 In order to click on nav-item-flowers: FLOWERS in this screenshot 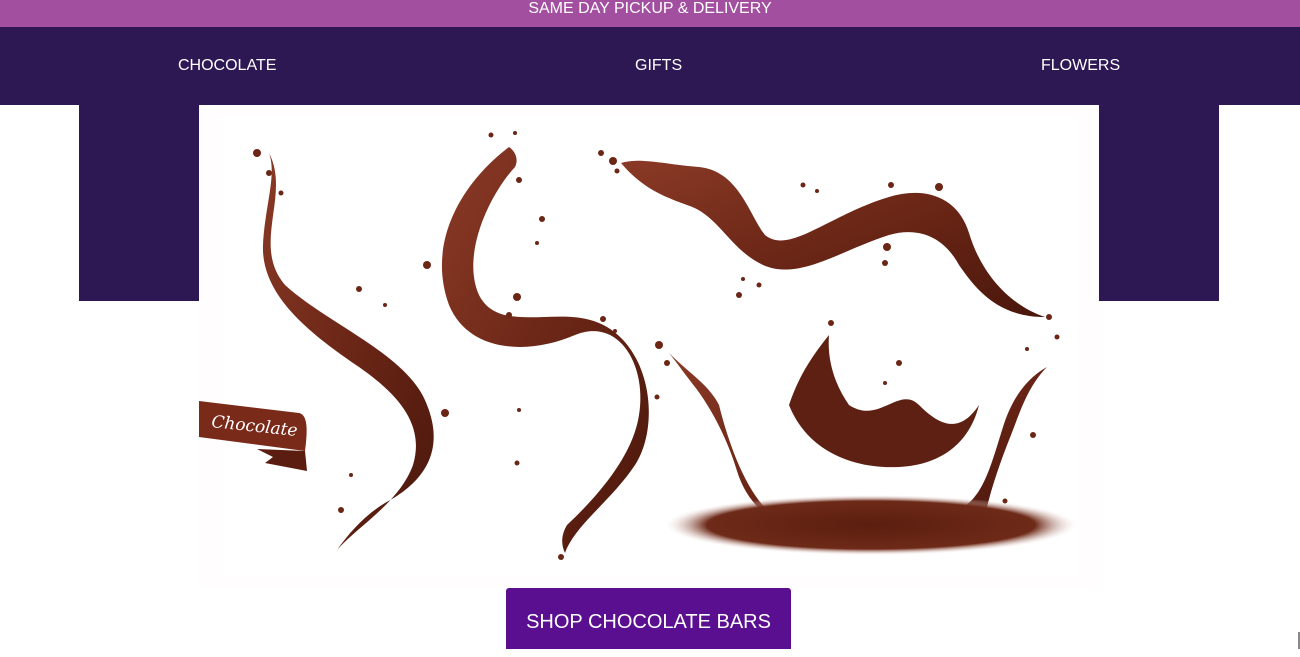, I will do `click(1080, 66)`.